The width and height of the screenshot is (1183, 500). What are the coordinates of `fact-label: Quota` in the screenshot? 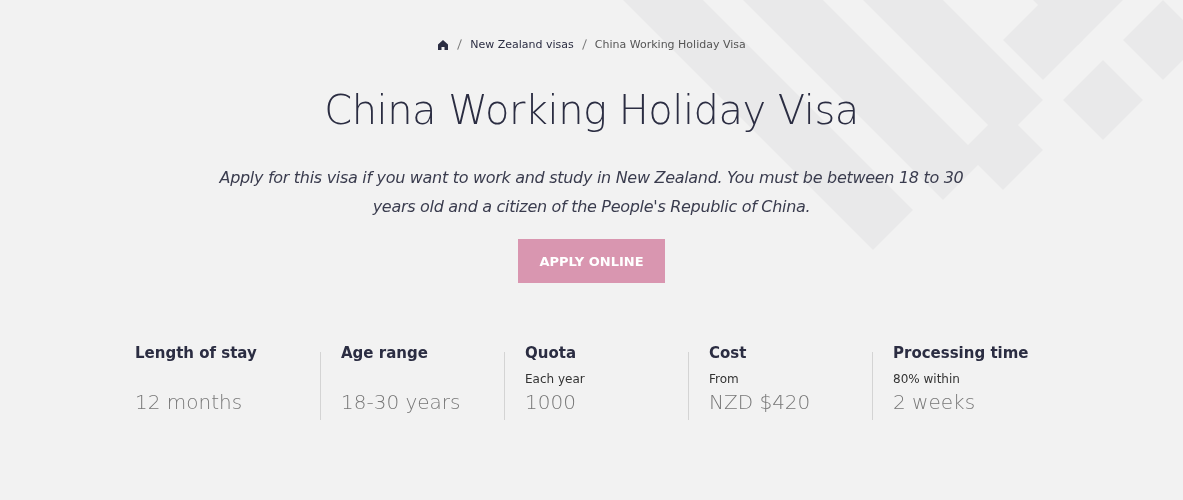 It's located at (551, 353).